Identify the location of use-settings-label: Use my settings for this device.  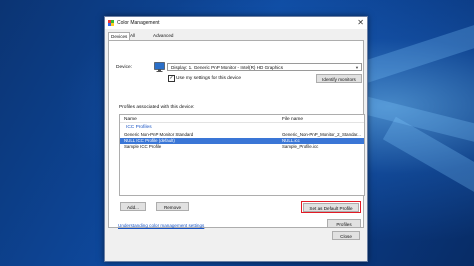
(209, 78).